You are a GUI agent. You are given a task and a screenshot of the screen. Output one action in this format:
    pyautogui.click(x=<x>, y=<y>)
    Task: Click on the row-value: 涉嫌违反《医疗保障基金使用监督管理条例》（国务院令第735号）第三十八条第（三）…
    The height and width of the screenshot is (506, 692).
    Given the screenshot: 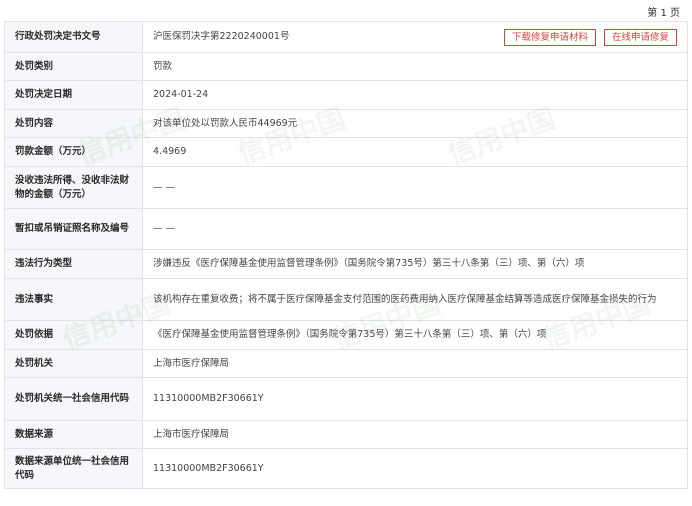 What is the action you would take?
    pyautogui.click(x=415, y=264)
    